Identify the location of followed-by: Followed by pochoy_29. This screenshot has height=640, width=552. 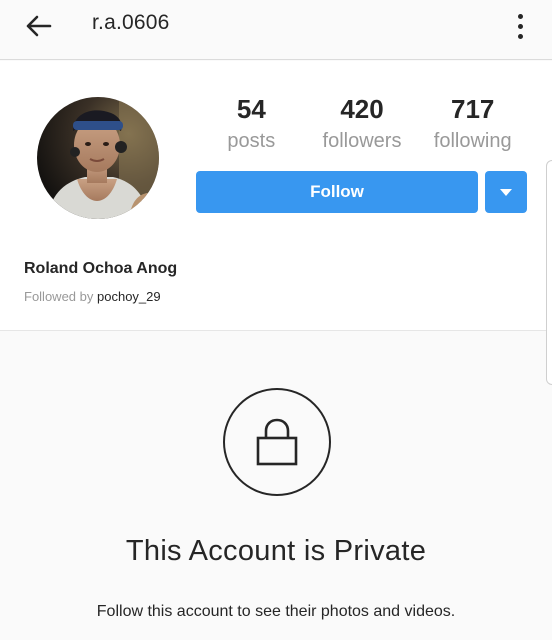
(92, 296).